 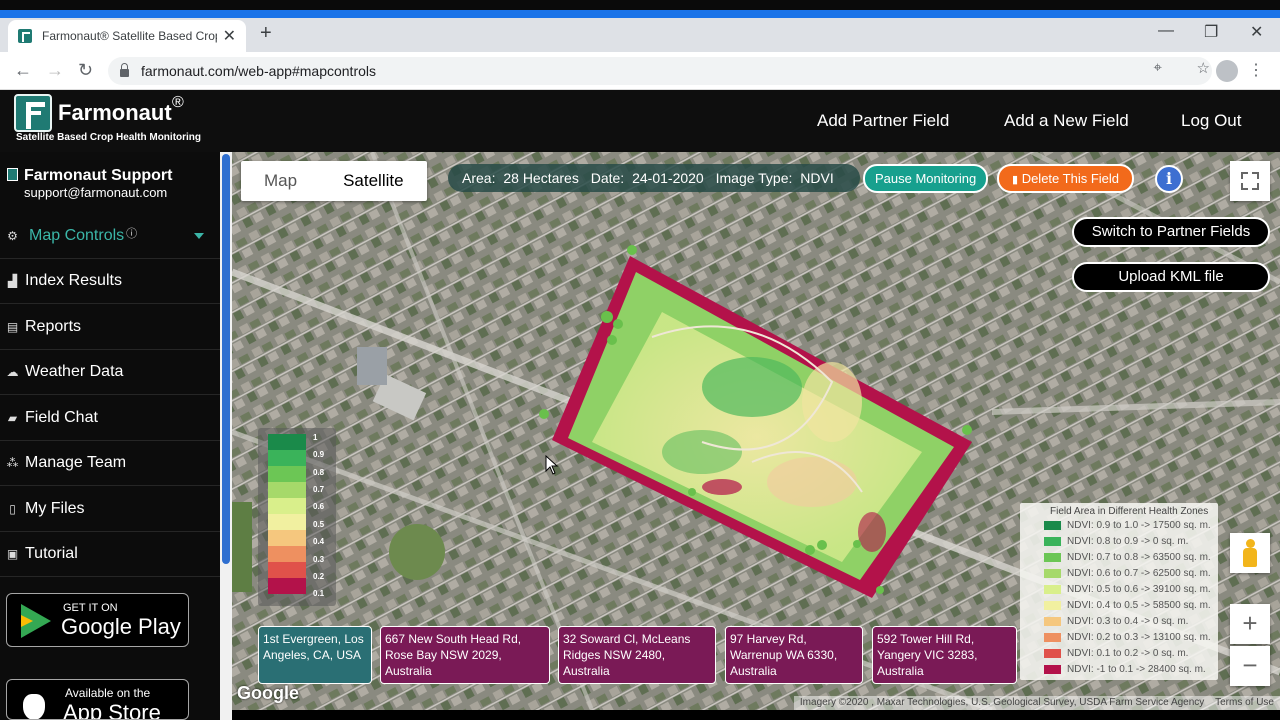 What do you see at coordinates (1250, 624) in the screenshot?
I see `zoom-in-button: +` at bounding box center [1250, 624].